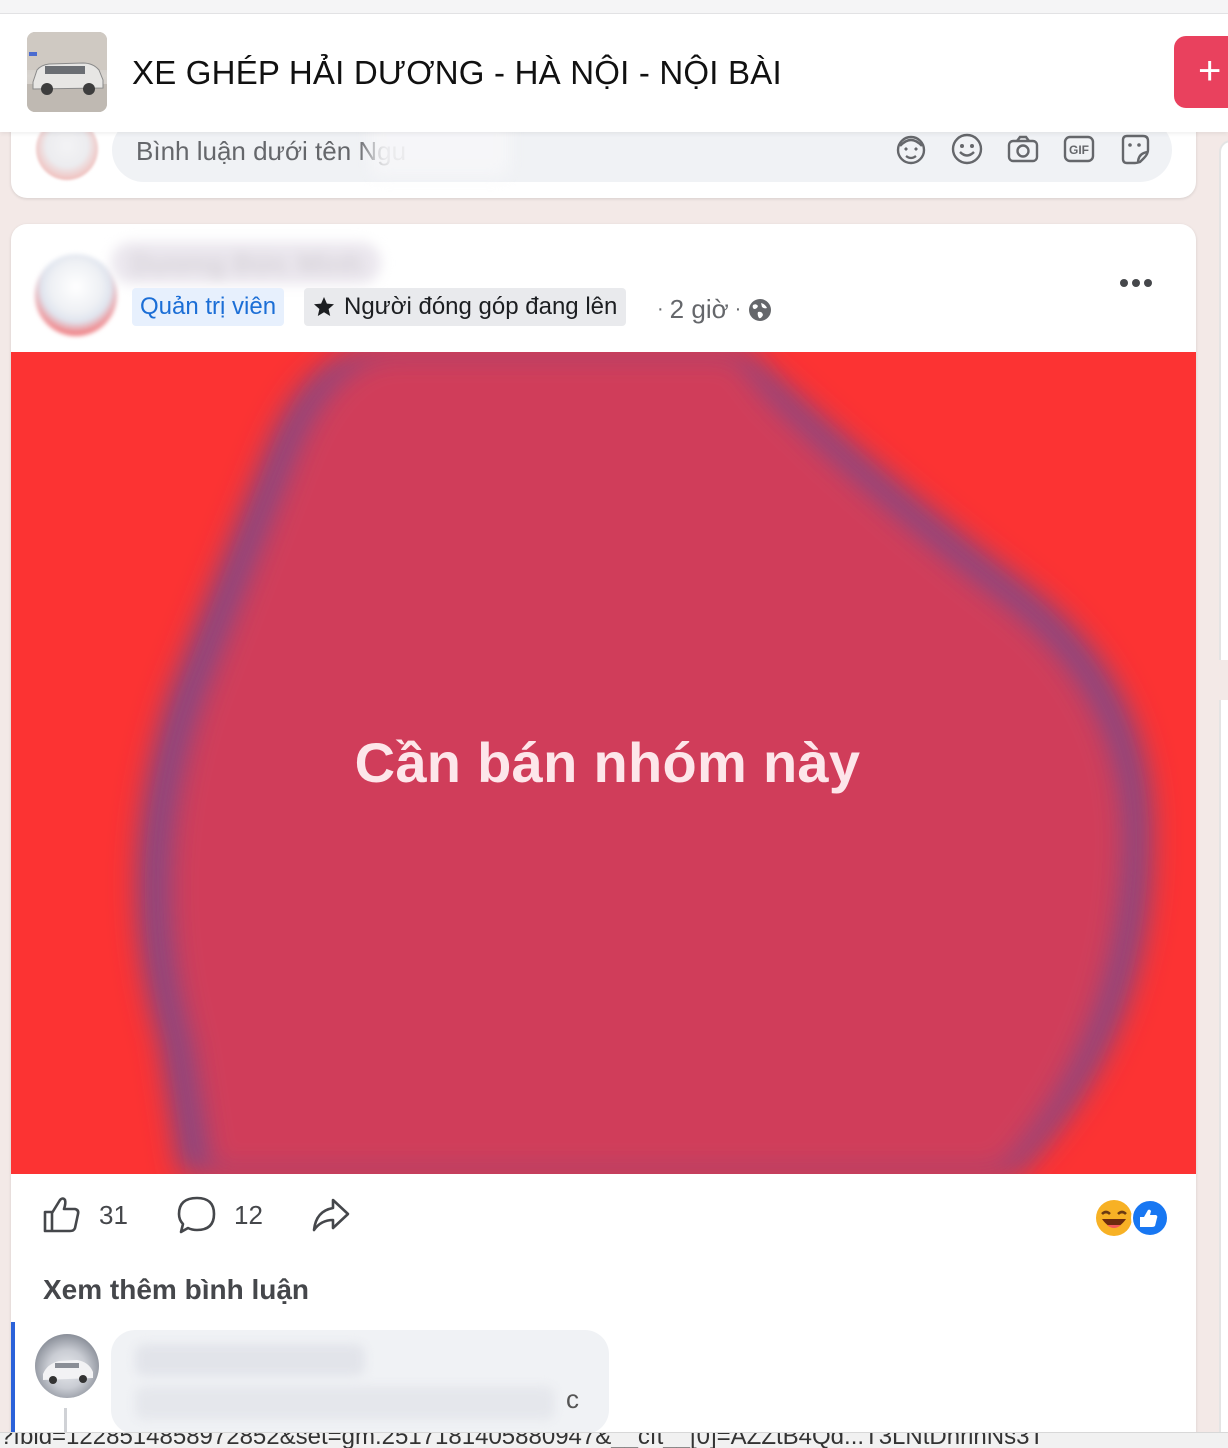 Image resolution: width=1228 pixels, height=1448 pixels. I want to click on share-button, so click(330, 1215).